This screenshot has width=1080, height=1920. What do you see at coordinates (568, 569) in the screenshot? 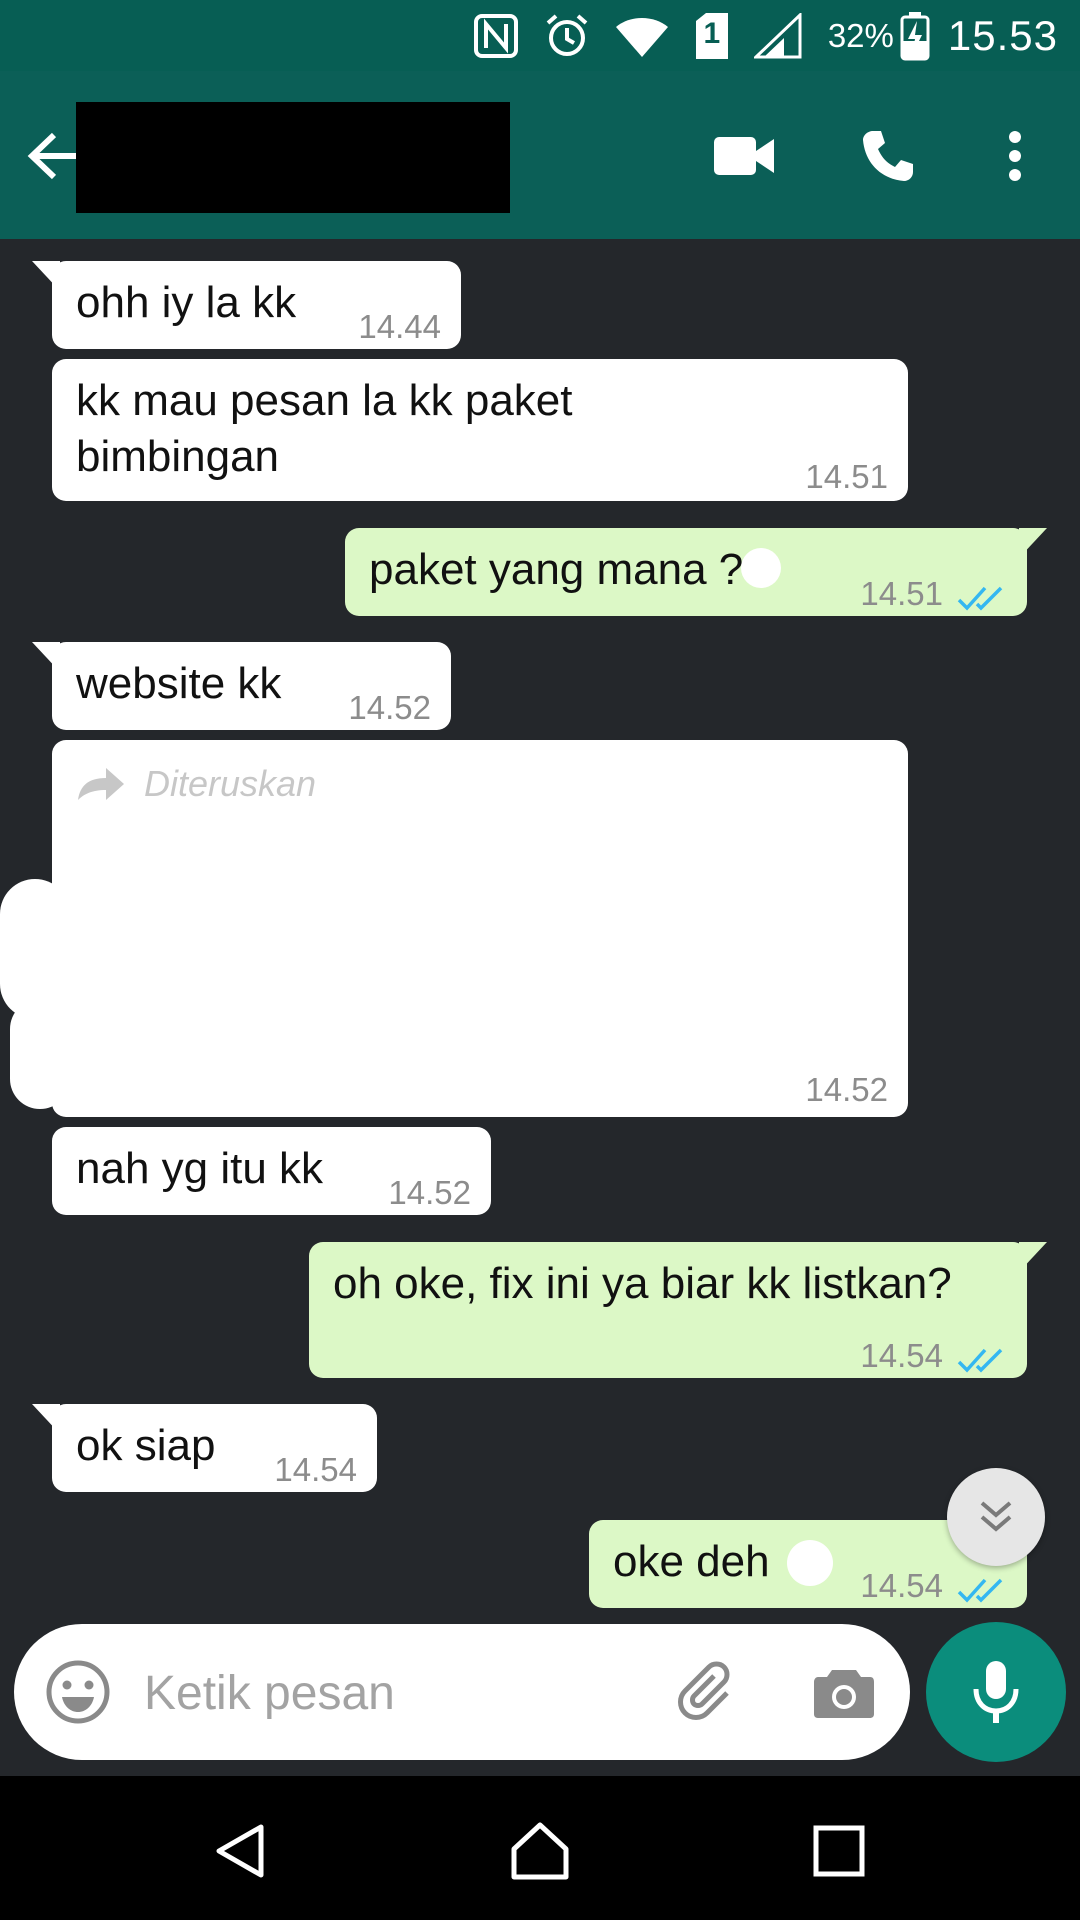
I see `message-text: paket yang mana ??` at bounding box center [568, 569].